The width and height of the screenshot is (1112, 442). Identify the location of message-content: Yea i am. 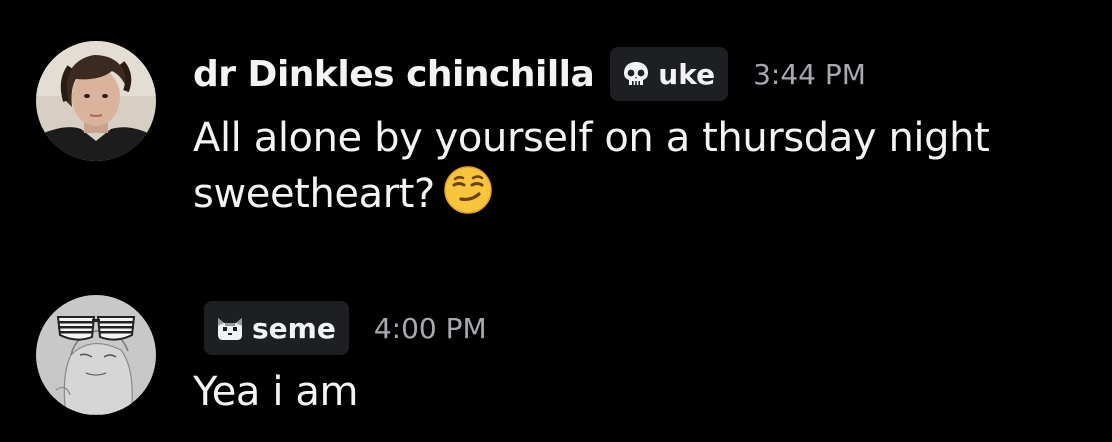
(275, 392).